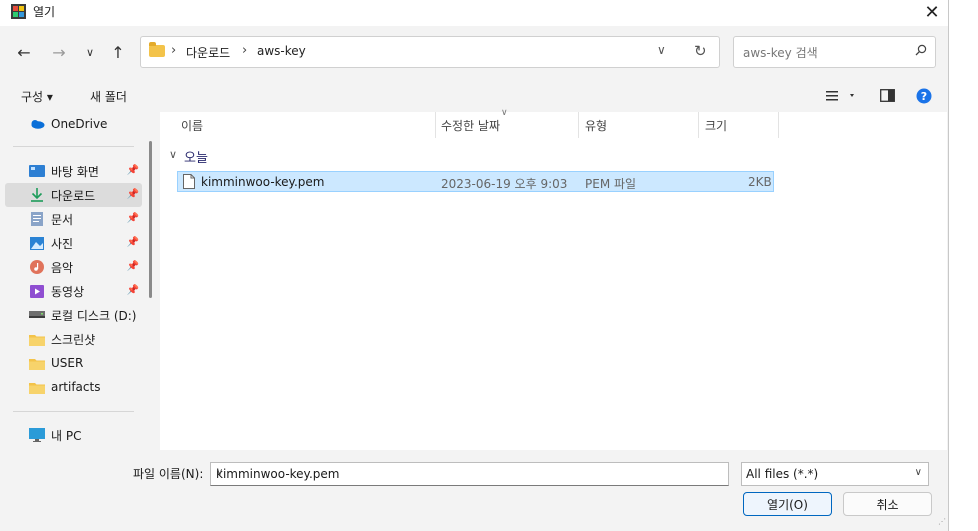  Describe the element at coordinates (62, 267) in the screenshot. I see `sidebar-item-label: 음악` at that location.